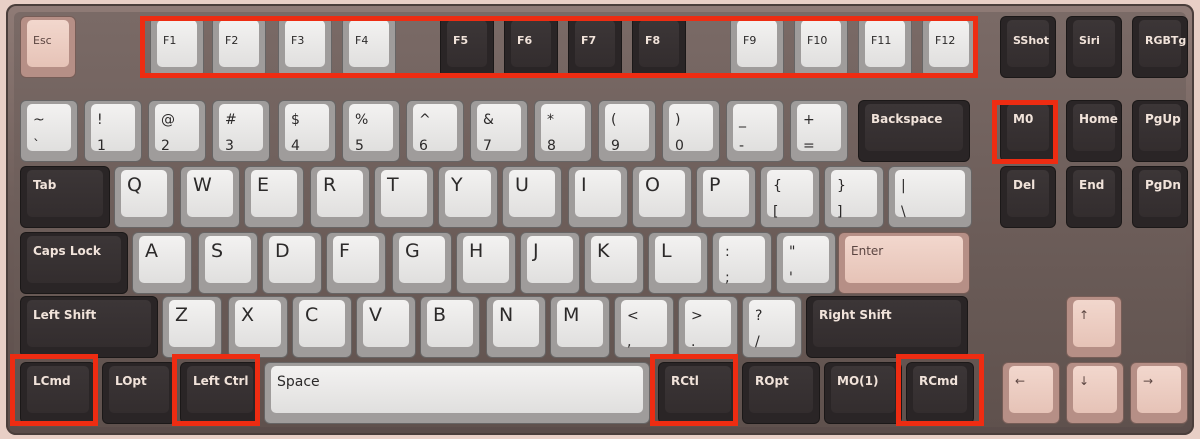  What do you see at coordinates (162, 263) in the screenshot?
I see `key-a: A` at bounding box center [162, 263].